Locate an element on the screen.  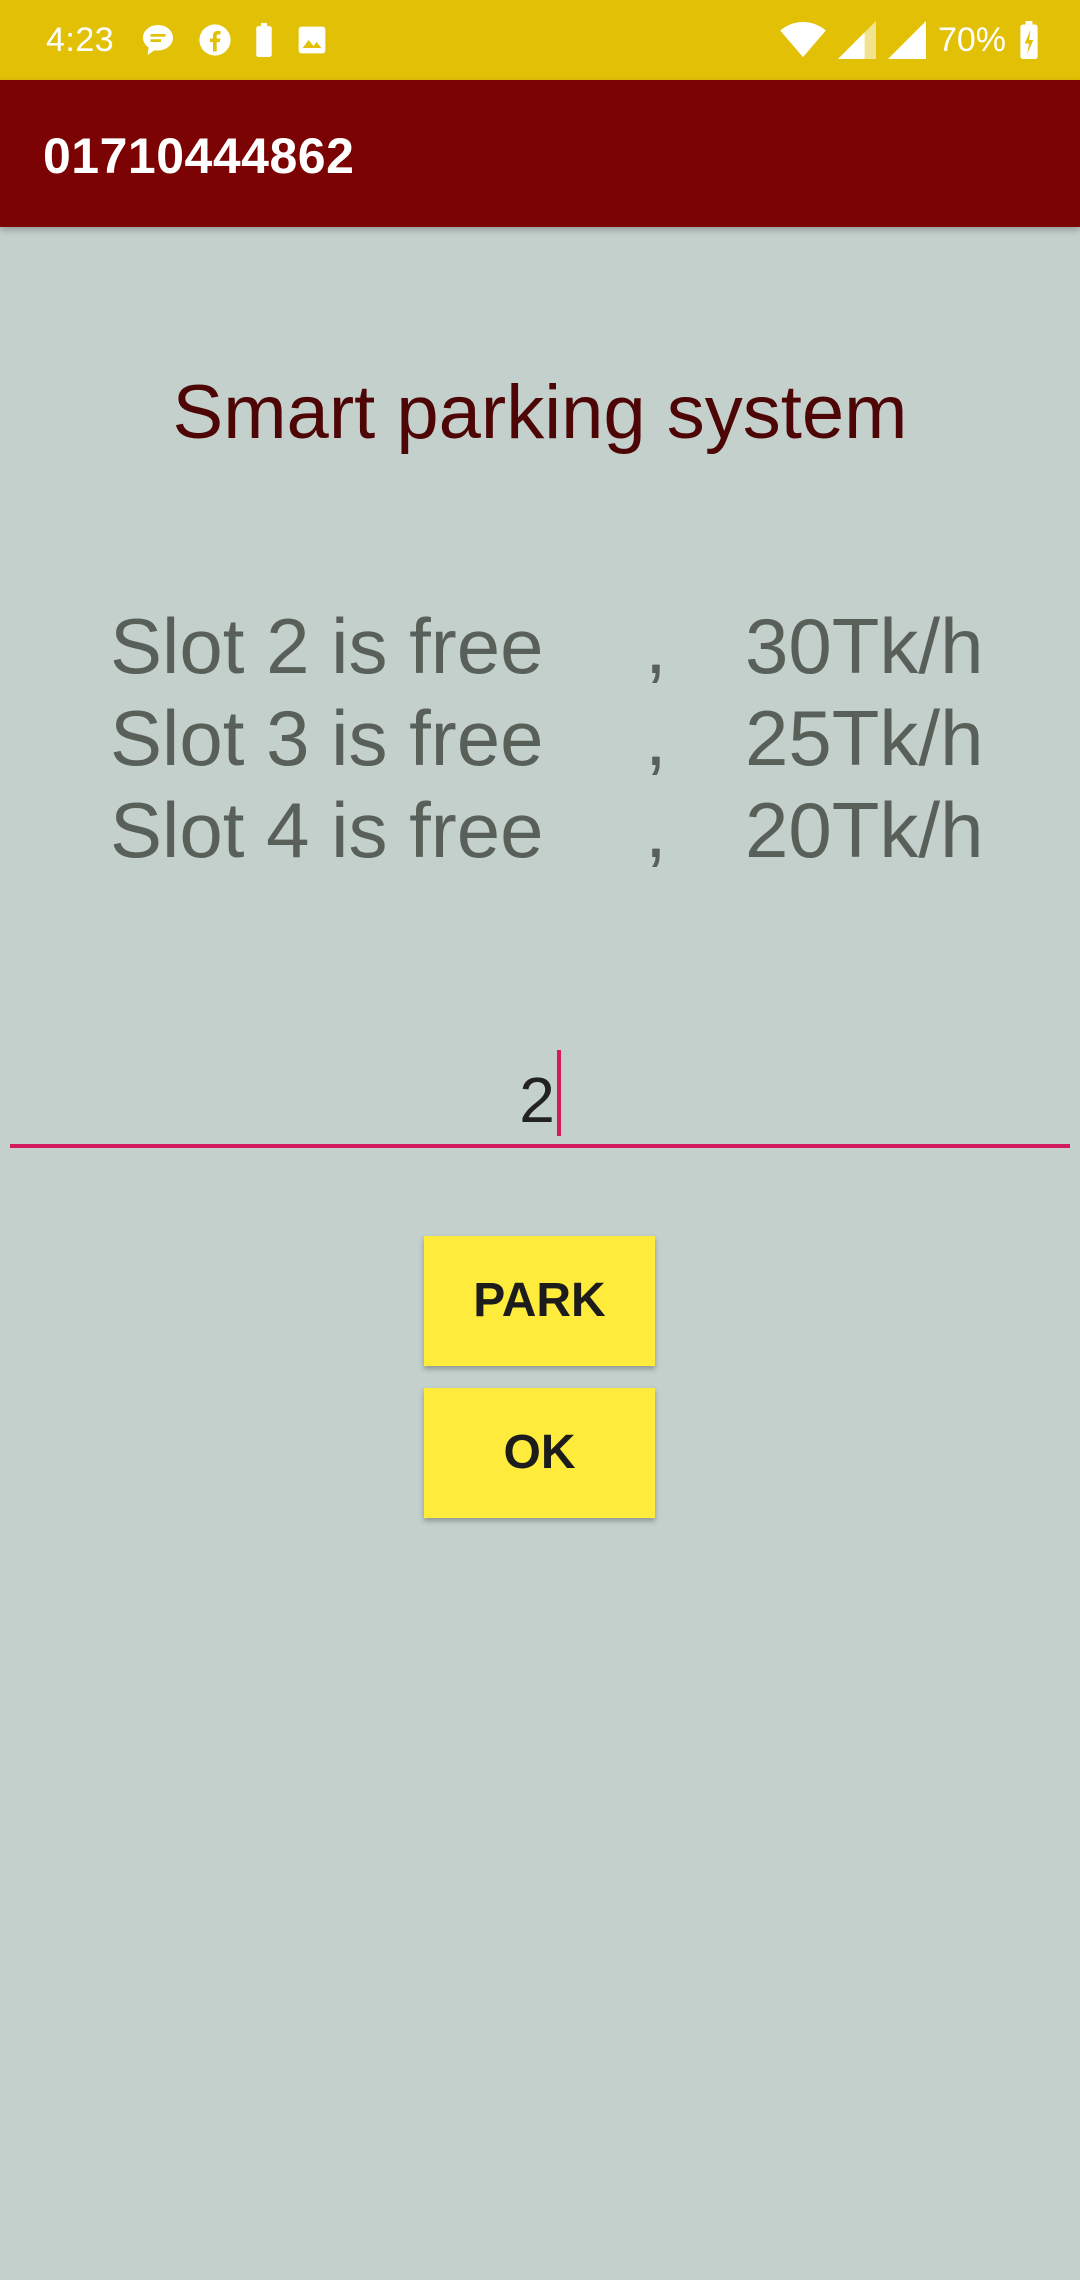
battery-percent: 70% is located at coordinates (971, 40).